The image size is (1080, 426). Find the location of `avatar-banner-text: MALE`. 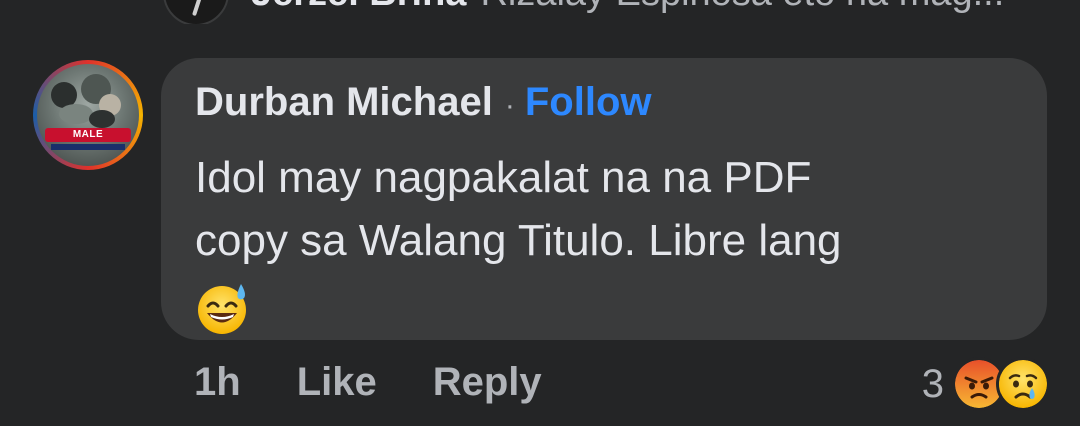

avatar-banner-text: MALE is located at coordinates (88, 134).